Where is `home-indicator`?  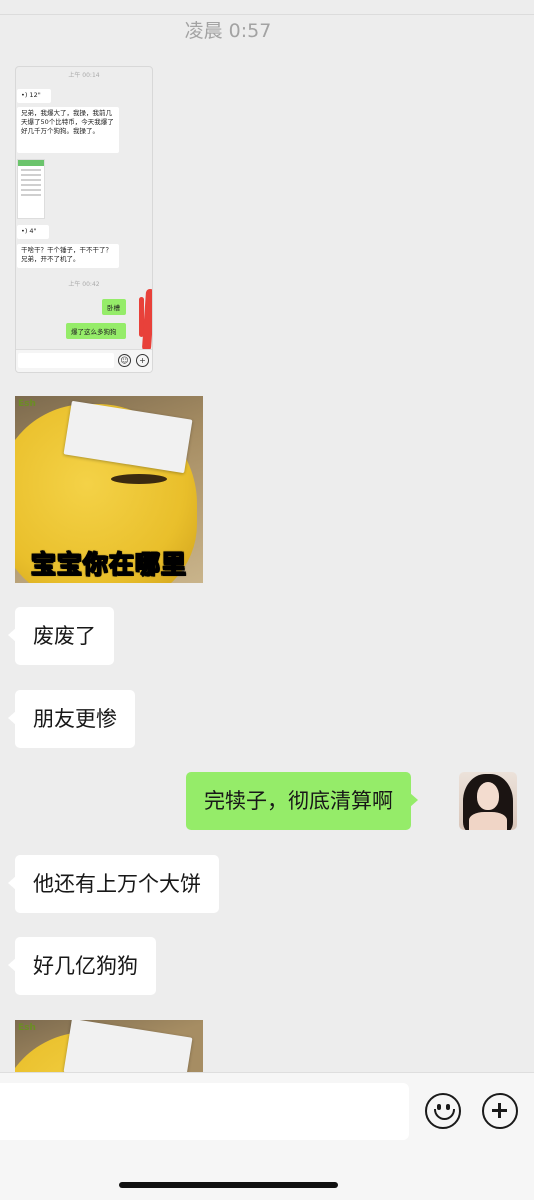 home-indicator is located at coordinates (228, 1185).